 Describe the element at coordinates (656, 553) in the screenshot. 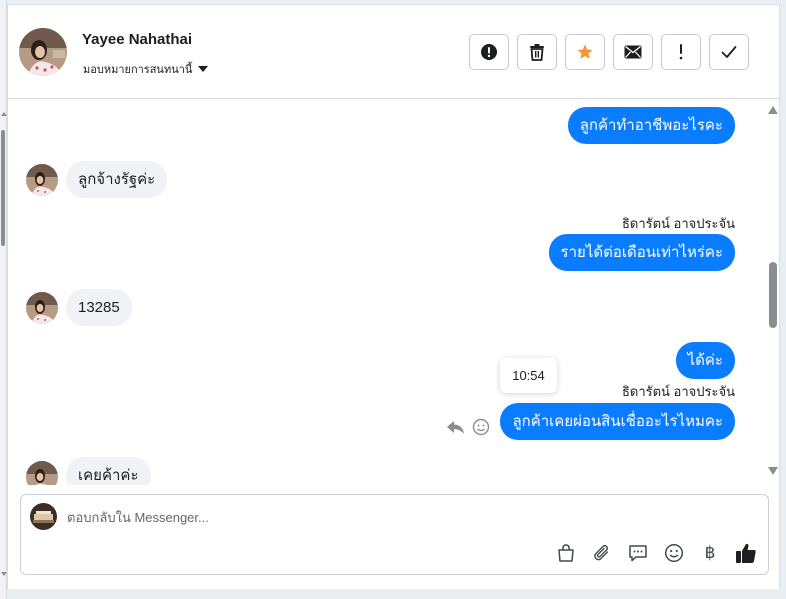

I see `composer-toolbar: ฿` at that location.